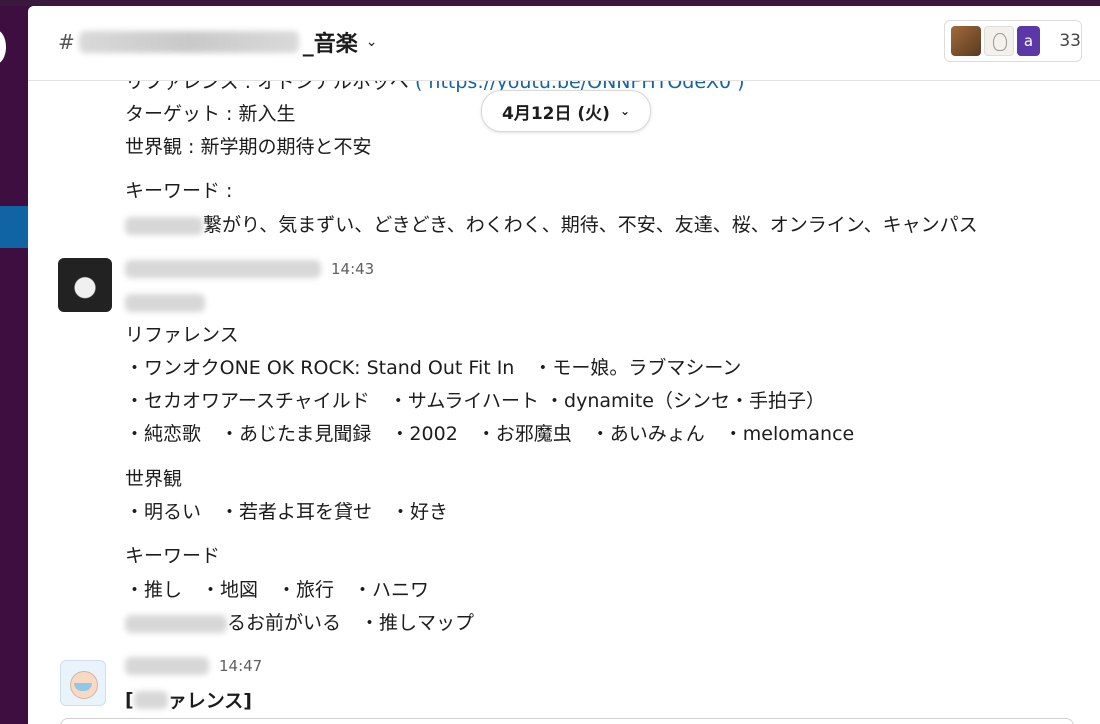  What do you see at coordinates (351, 623) in the screenshot?
I see `keyword-row-2-text: るお前がいる ・推しマップ` at bounding box center [351, 623].